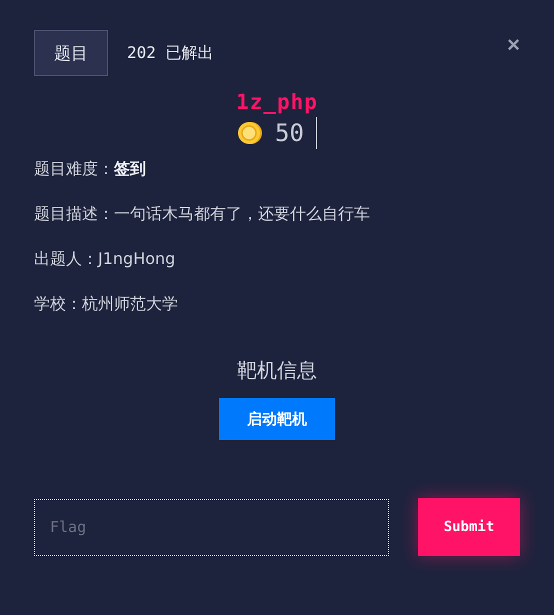  I want to click on info-line: 题目难度：签到, so click(90, 169).